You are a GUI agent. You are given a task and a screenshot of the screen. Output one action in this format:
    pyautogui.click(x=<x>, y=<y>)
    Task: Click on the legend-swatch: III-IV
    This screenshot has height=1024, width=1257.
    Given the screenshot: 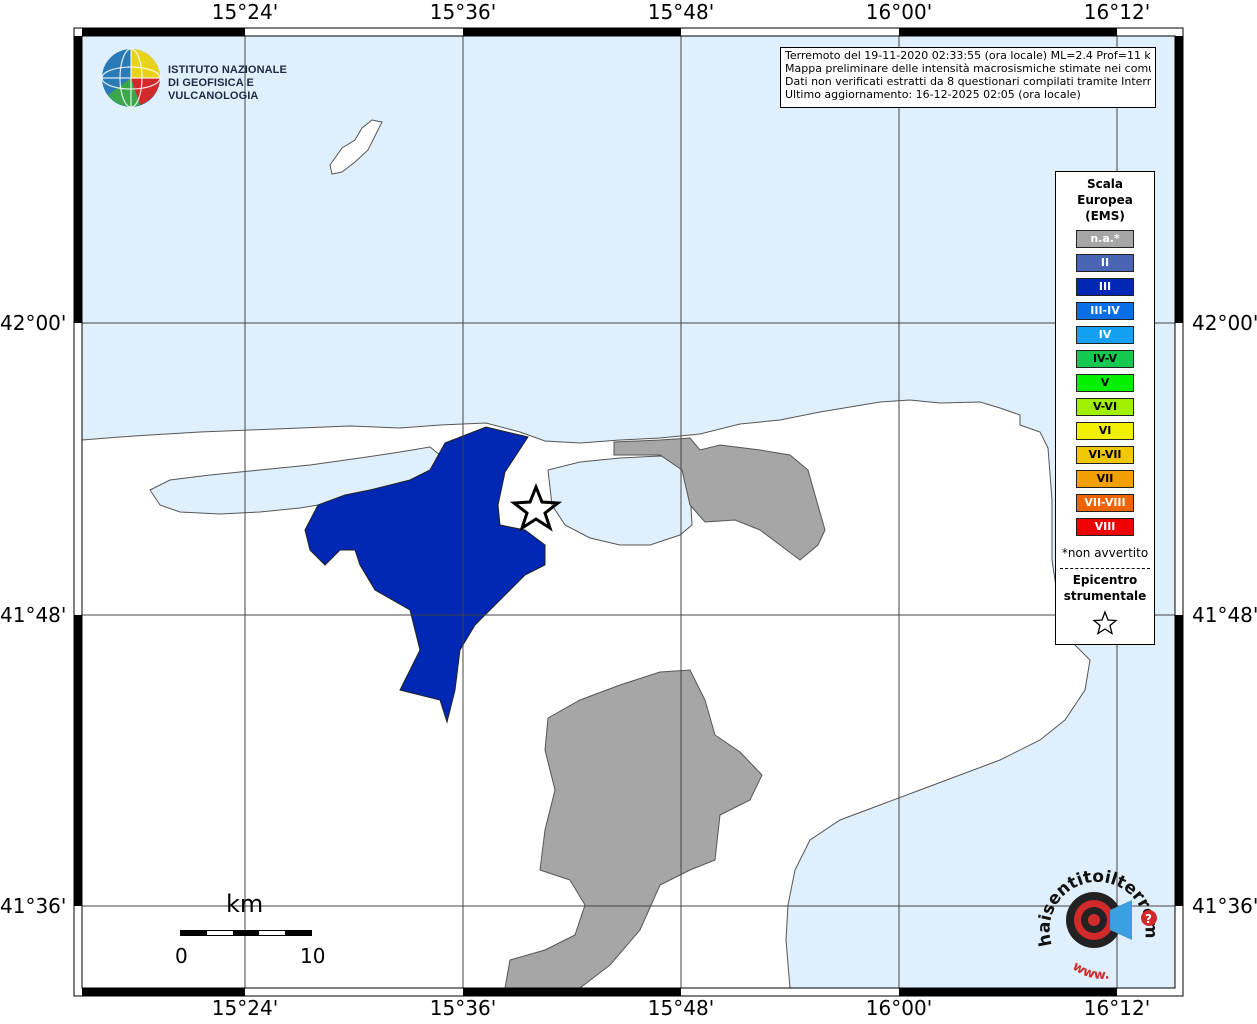 What is the action you would take?
    pyautogui.click(x=1105, y=311)
    